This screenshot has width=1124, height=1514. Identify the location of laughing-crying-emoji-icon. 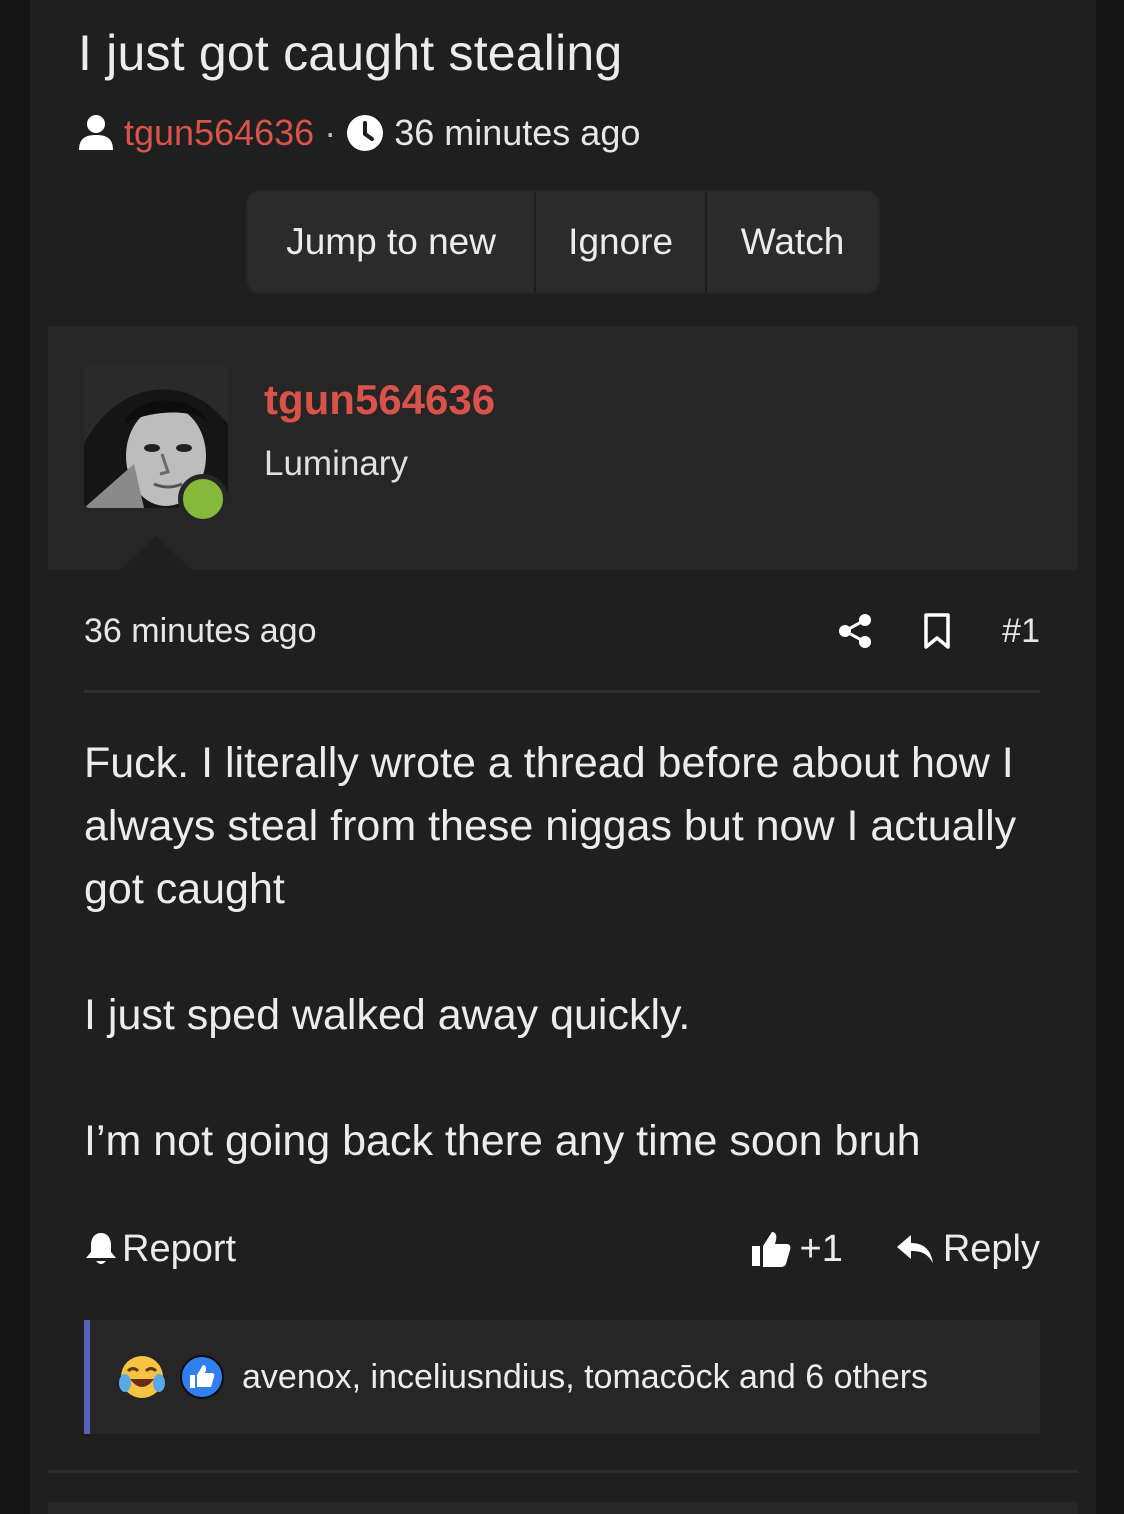
(142, 1377).